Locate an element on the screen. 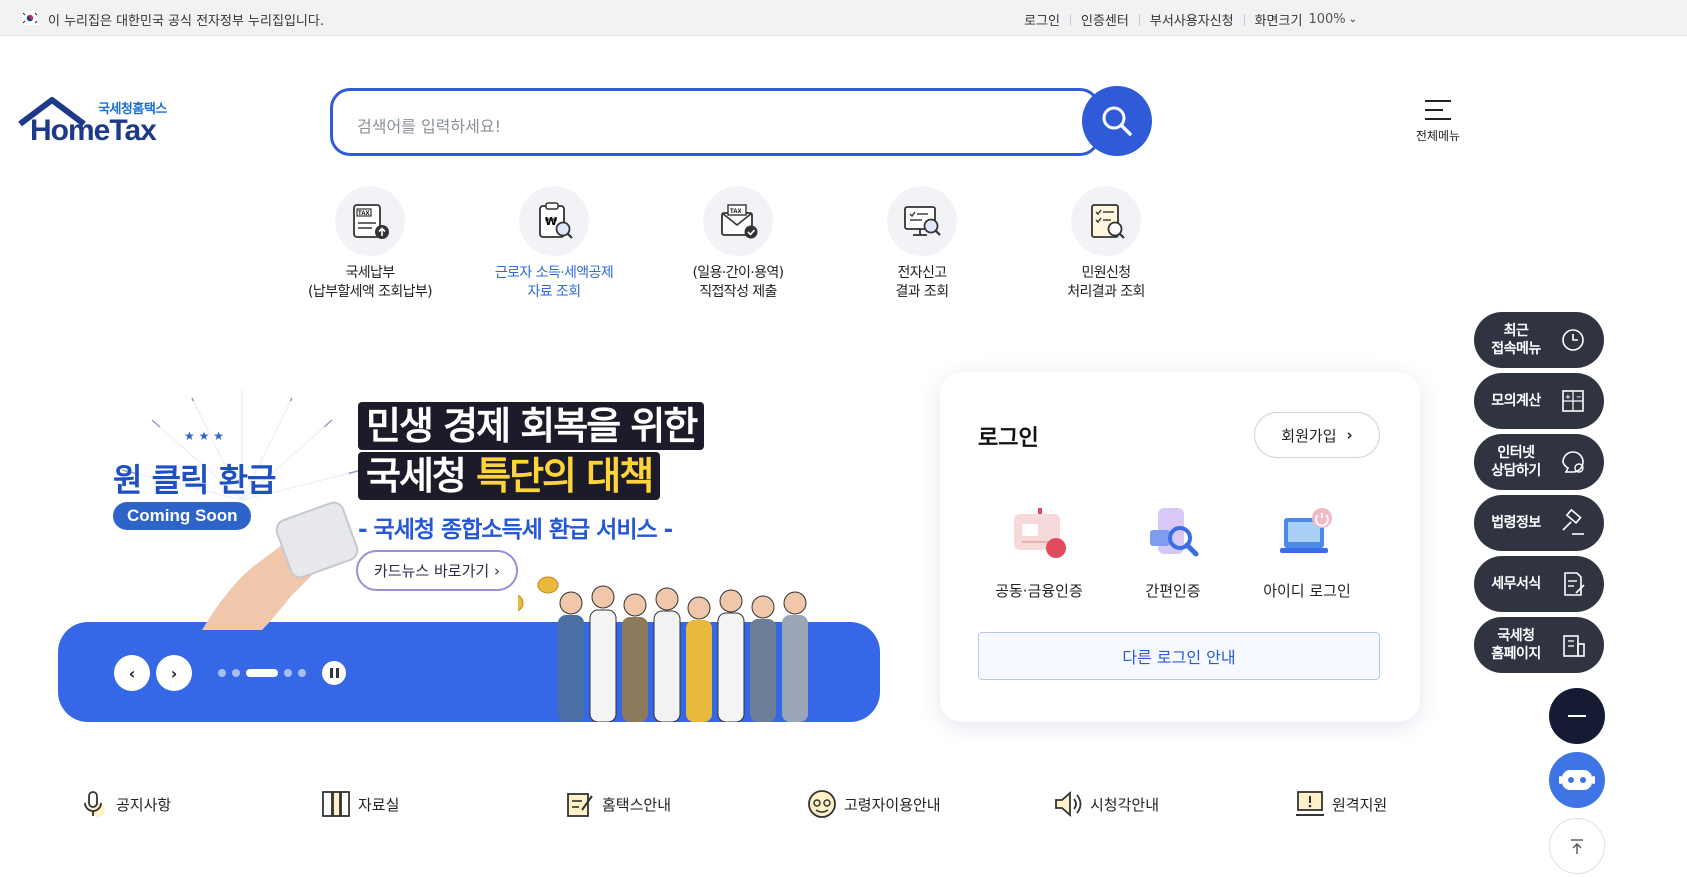 This screenshot has height=877, width=1687. join-label: 회원가입 is located at coordinates (1309, 435).